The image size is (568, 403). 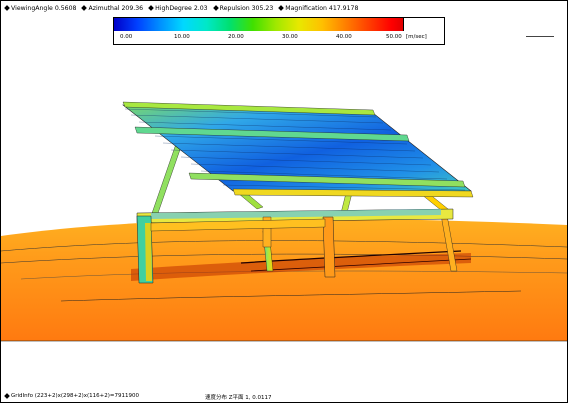 I want to click on grid-info-text: GridInfo (223+2)x(298+2)x(116+2)=7911900, so click(x=75, y=396).